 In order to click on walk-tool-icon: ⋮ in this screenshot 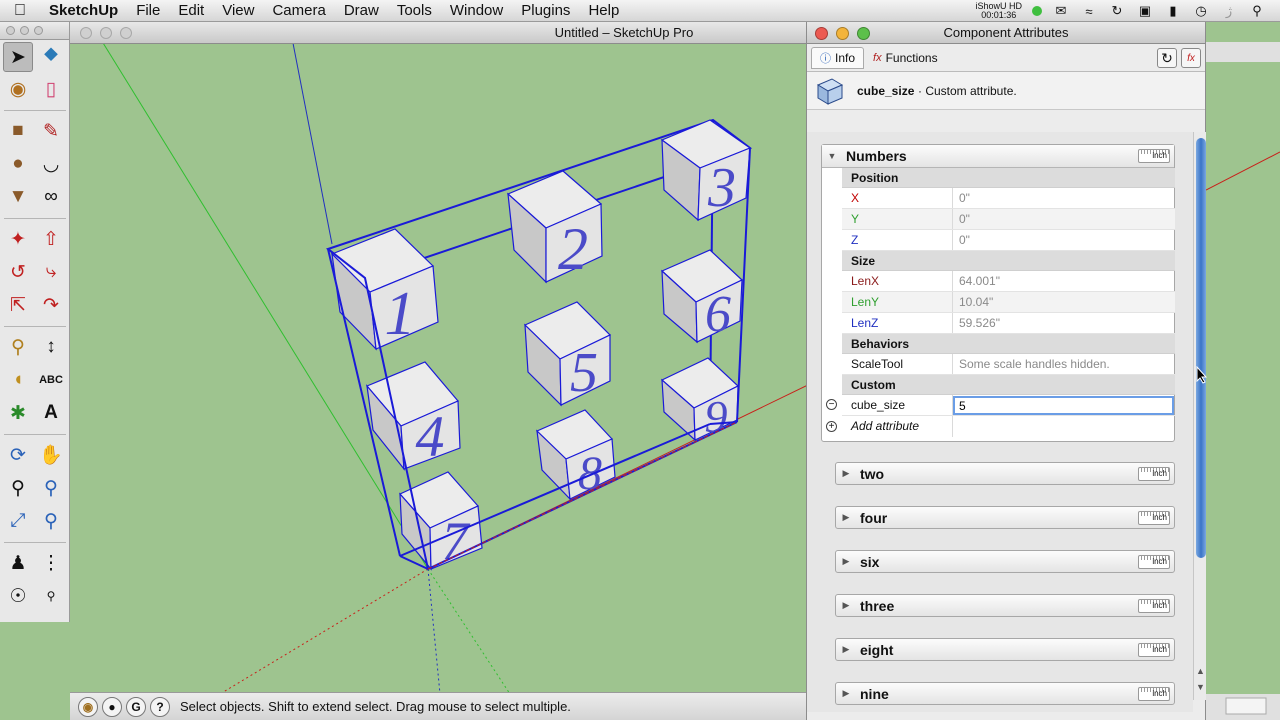, I will do `click(51, 563)`.